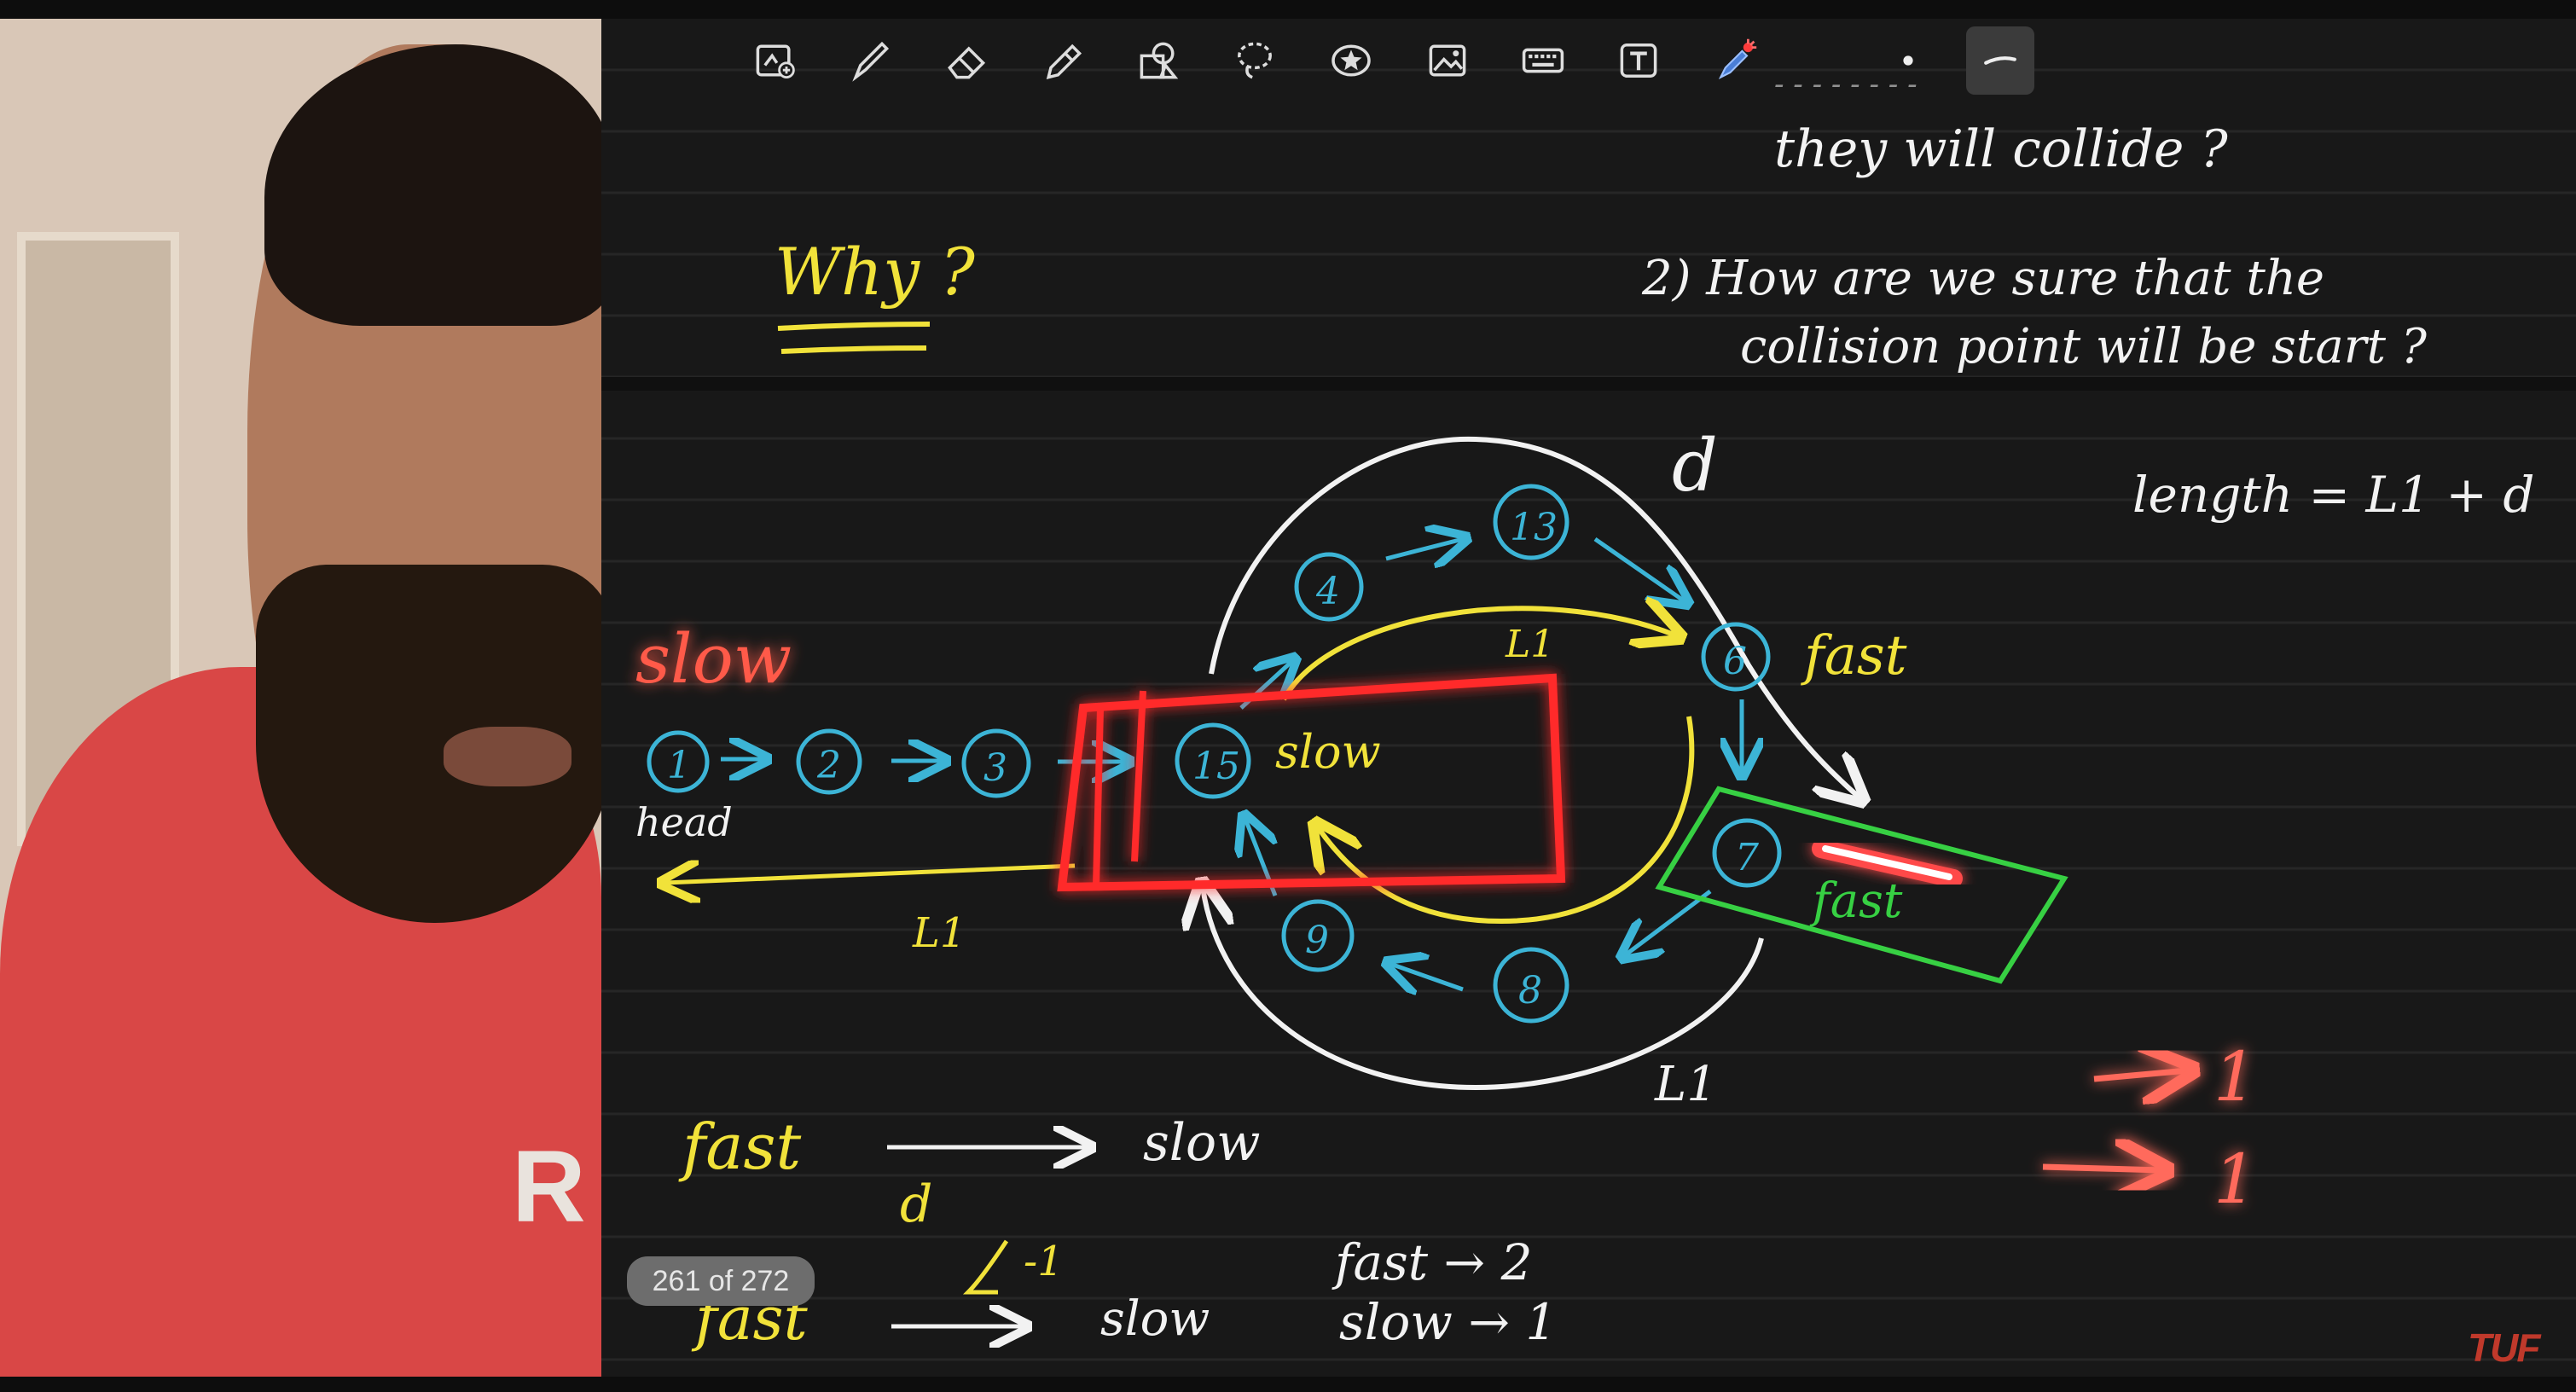 The height and width of the screenshot is (1392, 2576). What do you see at coordinates (739, 1147) in the screenshot?
I see `eq1-fast: fast` at bounding box center [739, 1147].